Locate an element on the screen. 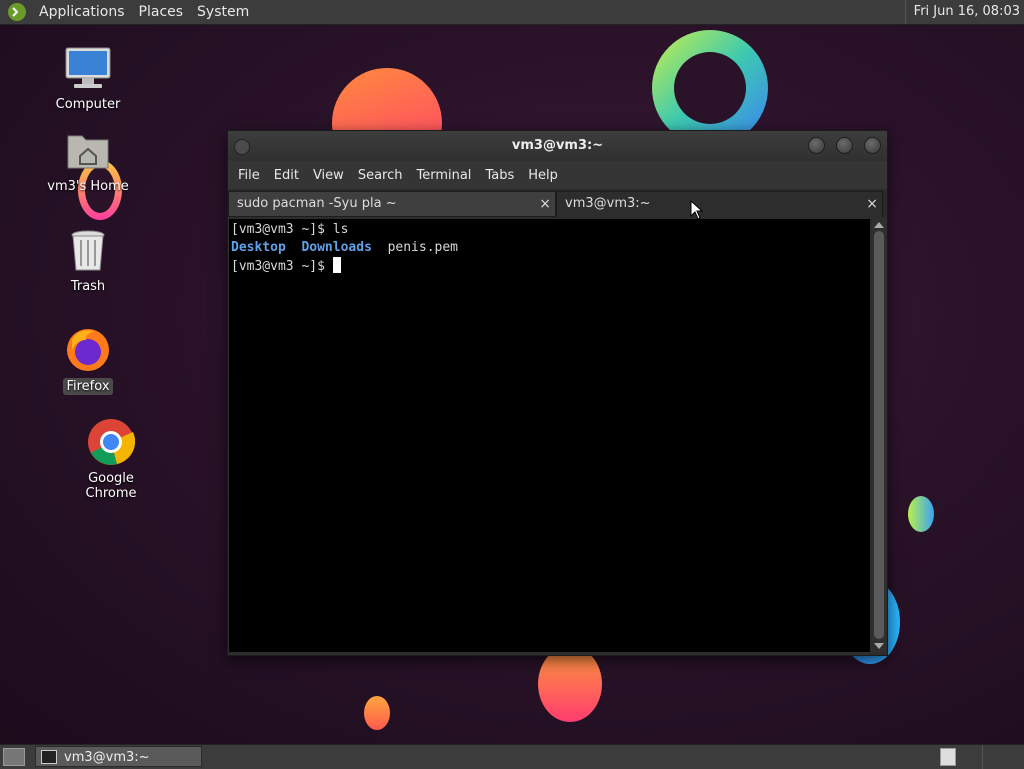 The image size is (1024, 769). desktop-icon-chrome: Google Chrome is located at coordinates (111, 460).